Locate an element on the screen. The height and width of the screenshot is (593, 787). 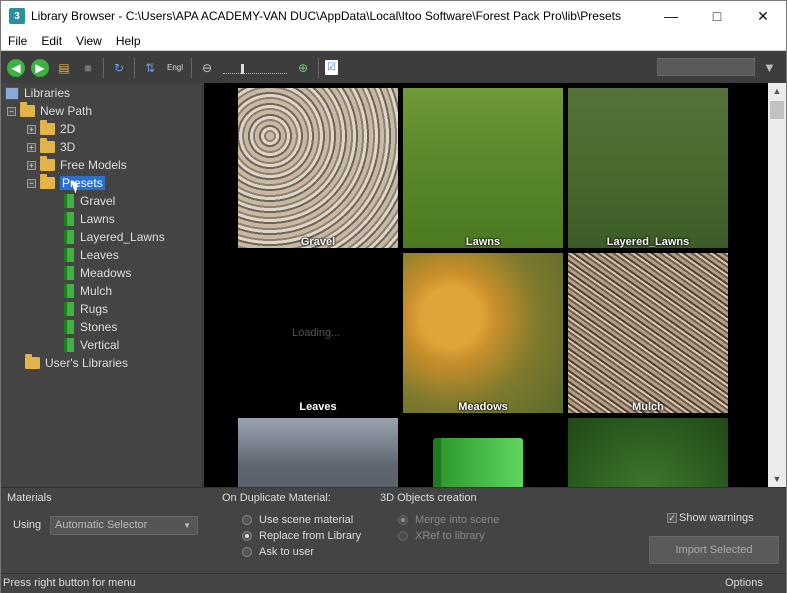
refresh-icon: ↻ is located at coordinates (119, 68).